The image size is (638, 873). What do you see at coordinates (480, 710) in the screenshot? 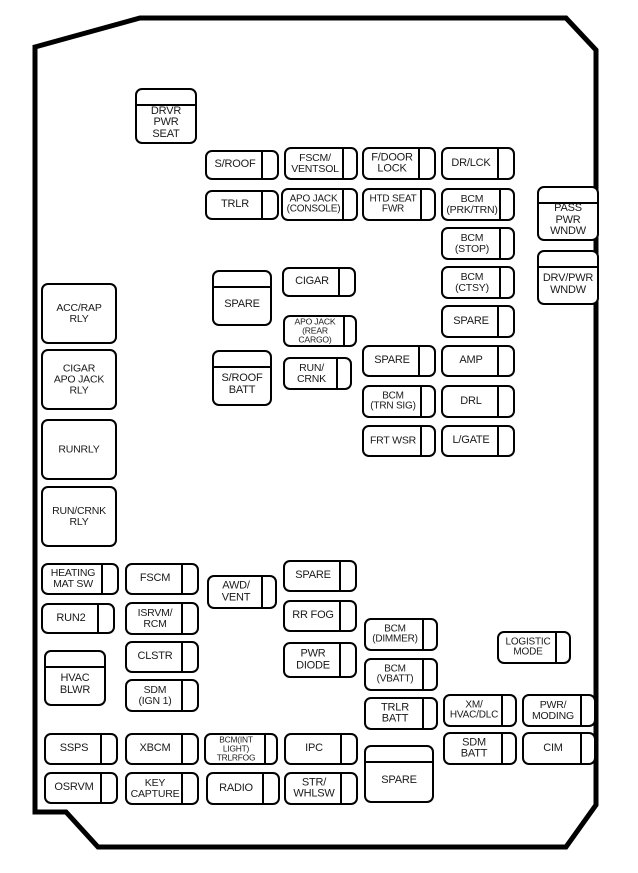
I see `fuse-block-xm-hvac-dlc: XM/ HVAC/DLC` at bounding box center [480, 710].